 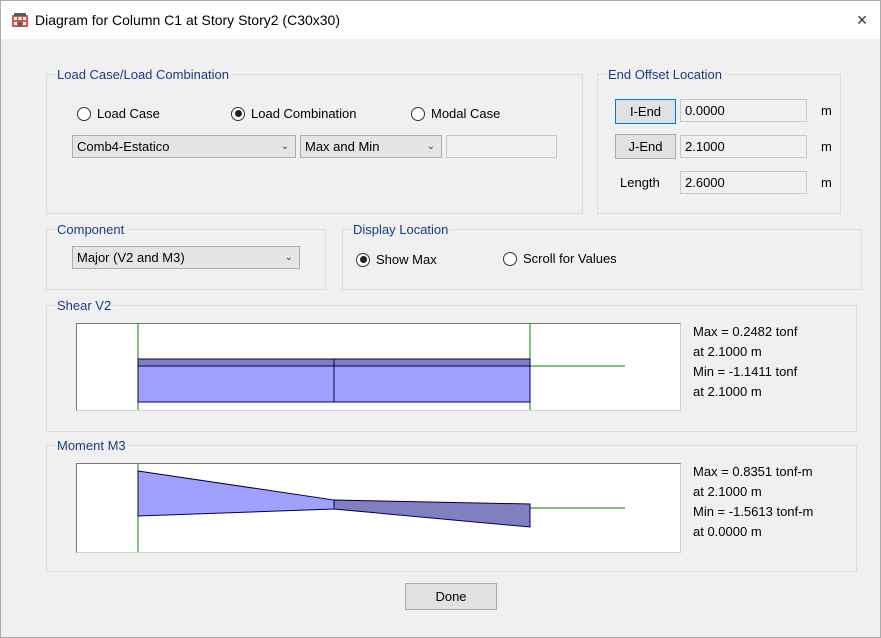 What do you see at coordinates (304, 114) in the screenshot?
I see `radio-load-combination-label: Load Combination` at bounding box center [304, 114].